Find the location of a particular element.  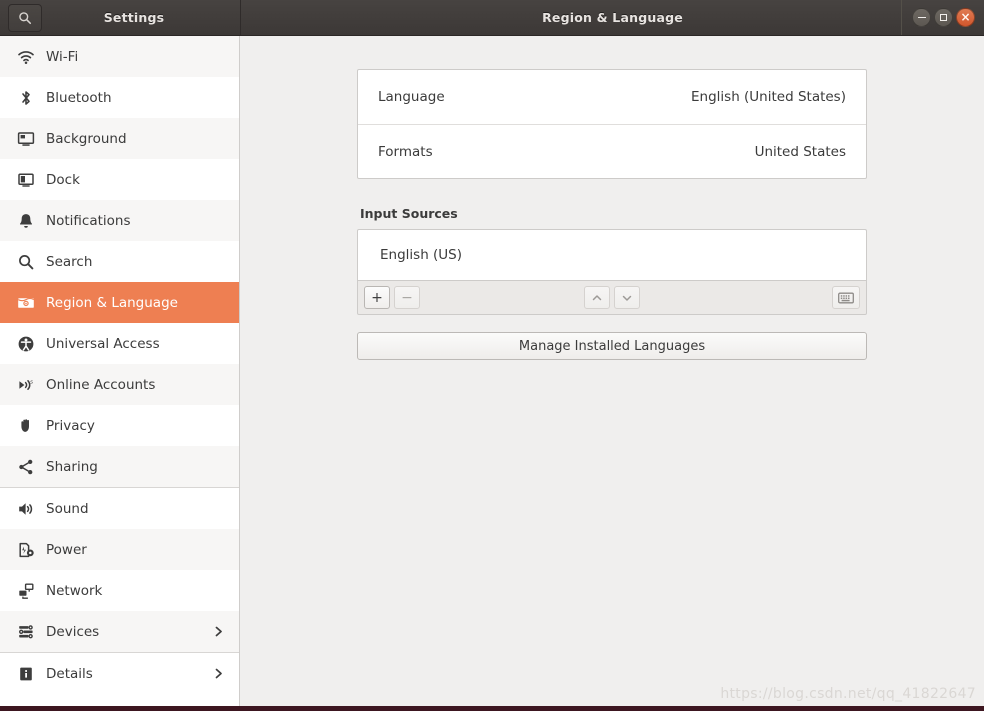

minus-icon: − is located at coordinates (407, 297).